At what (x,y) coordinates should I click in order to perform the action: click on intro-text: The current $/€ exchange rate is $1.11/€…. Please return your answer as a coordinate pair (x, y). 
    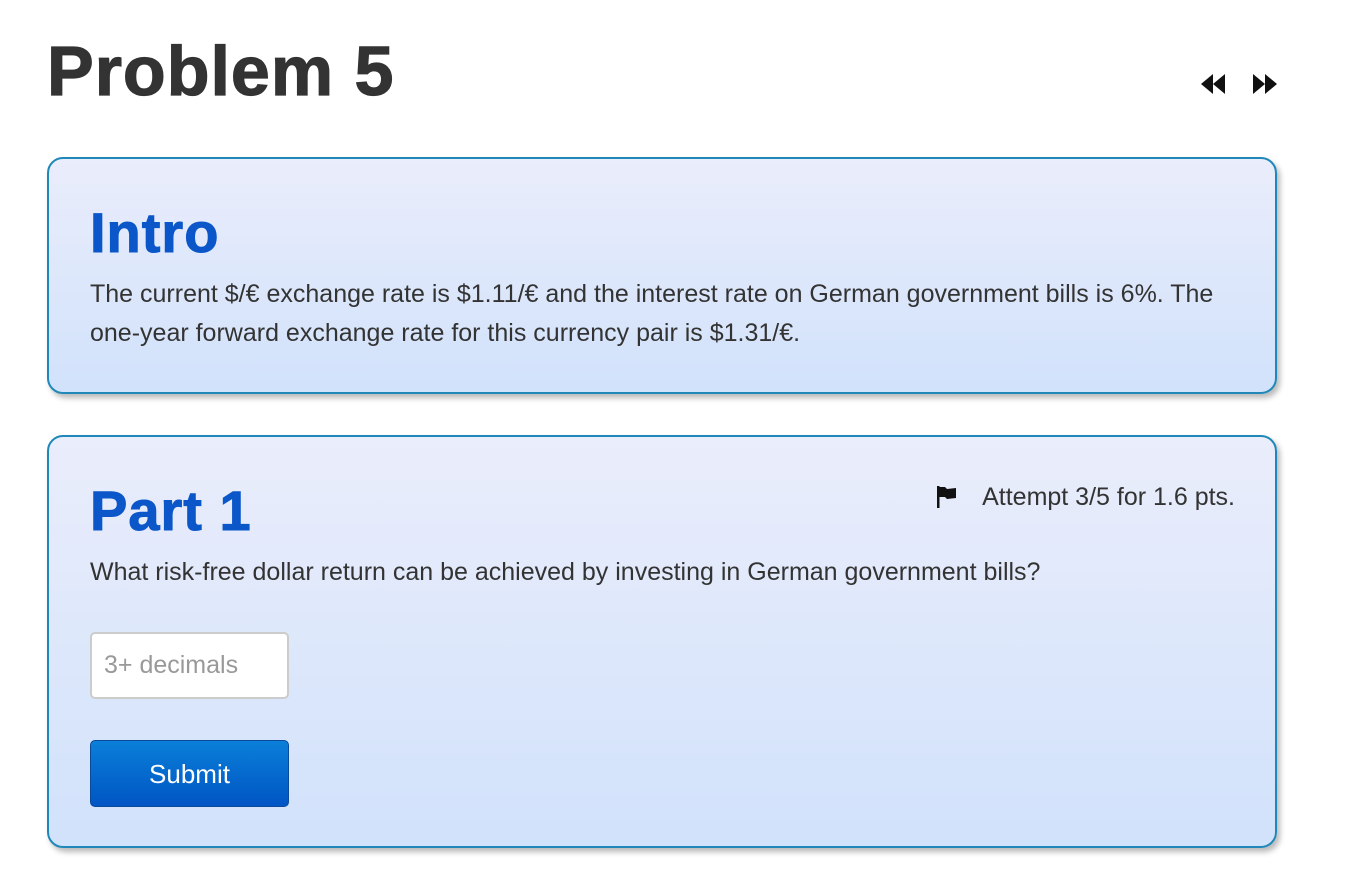
    Looking at the image, I should click on (652, 313).